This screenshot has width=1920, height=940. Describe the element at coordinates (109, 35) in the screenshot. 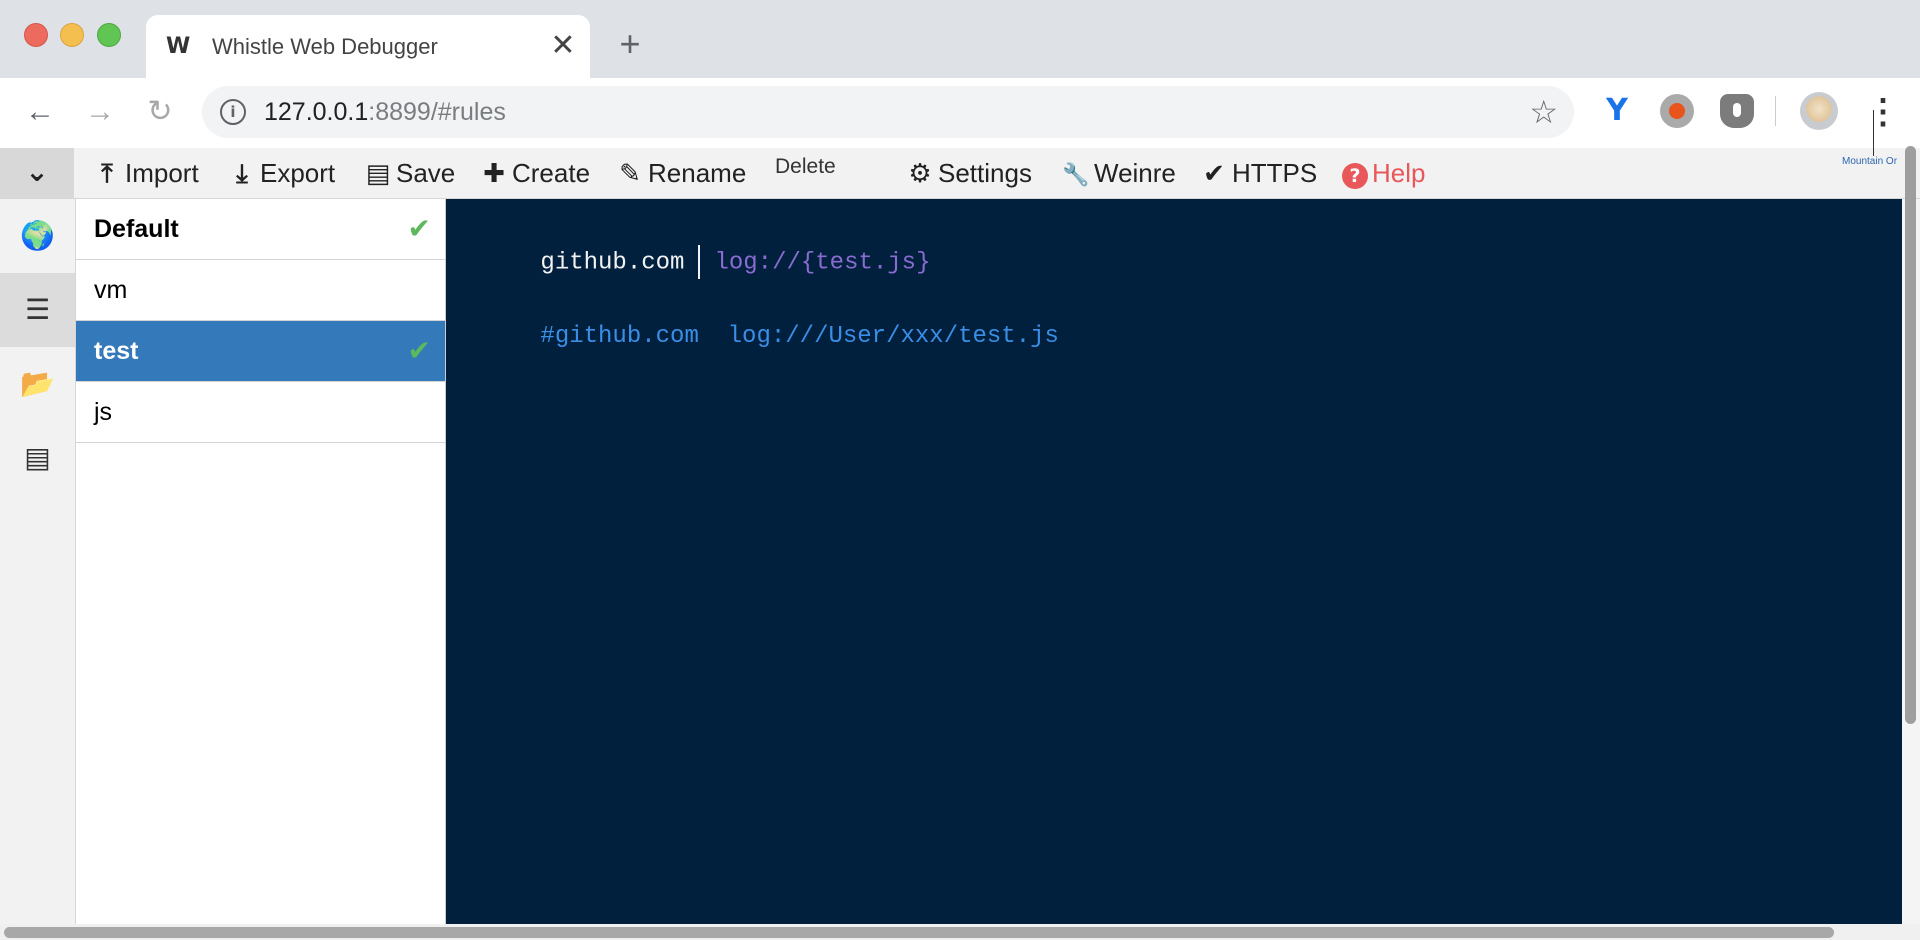

I see `maximize-window-button` at that location.